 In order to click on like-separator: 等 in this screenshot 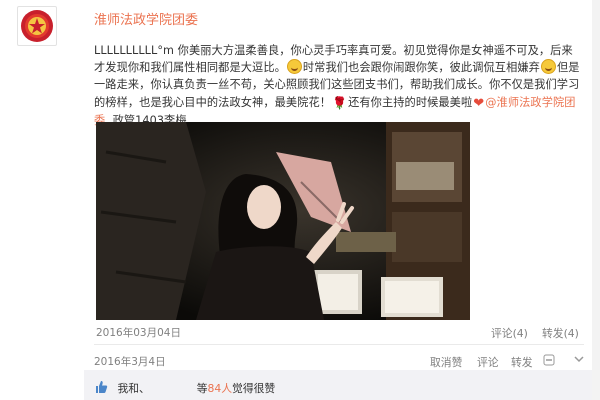, I will do `click(202, 388)`.